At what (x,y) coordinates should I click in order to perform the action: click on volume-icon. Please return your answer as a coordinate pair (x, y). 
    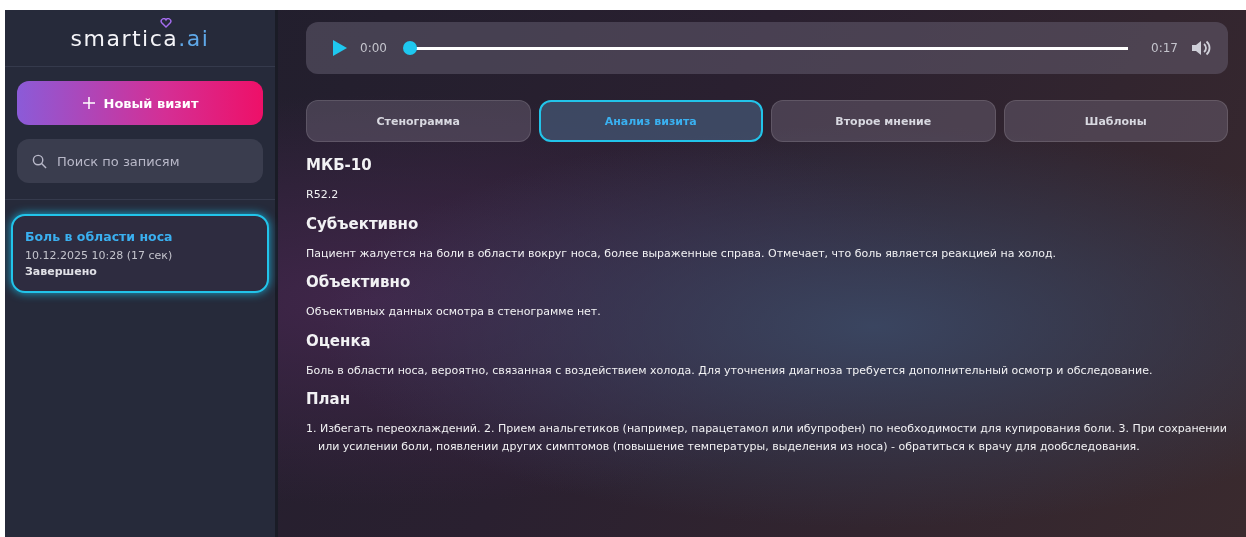
    Looking at the image, I should click on (1201, 48).